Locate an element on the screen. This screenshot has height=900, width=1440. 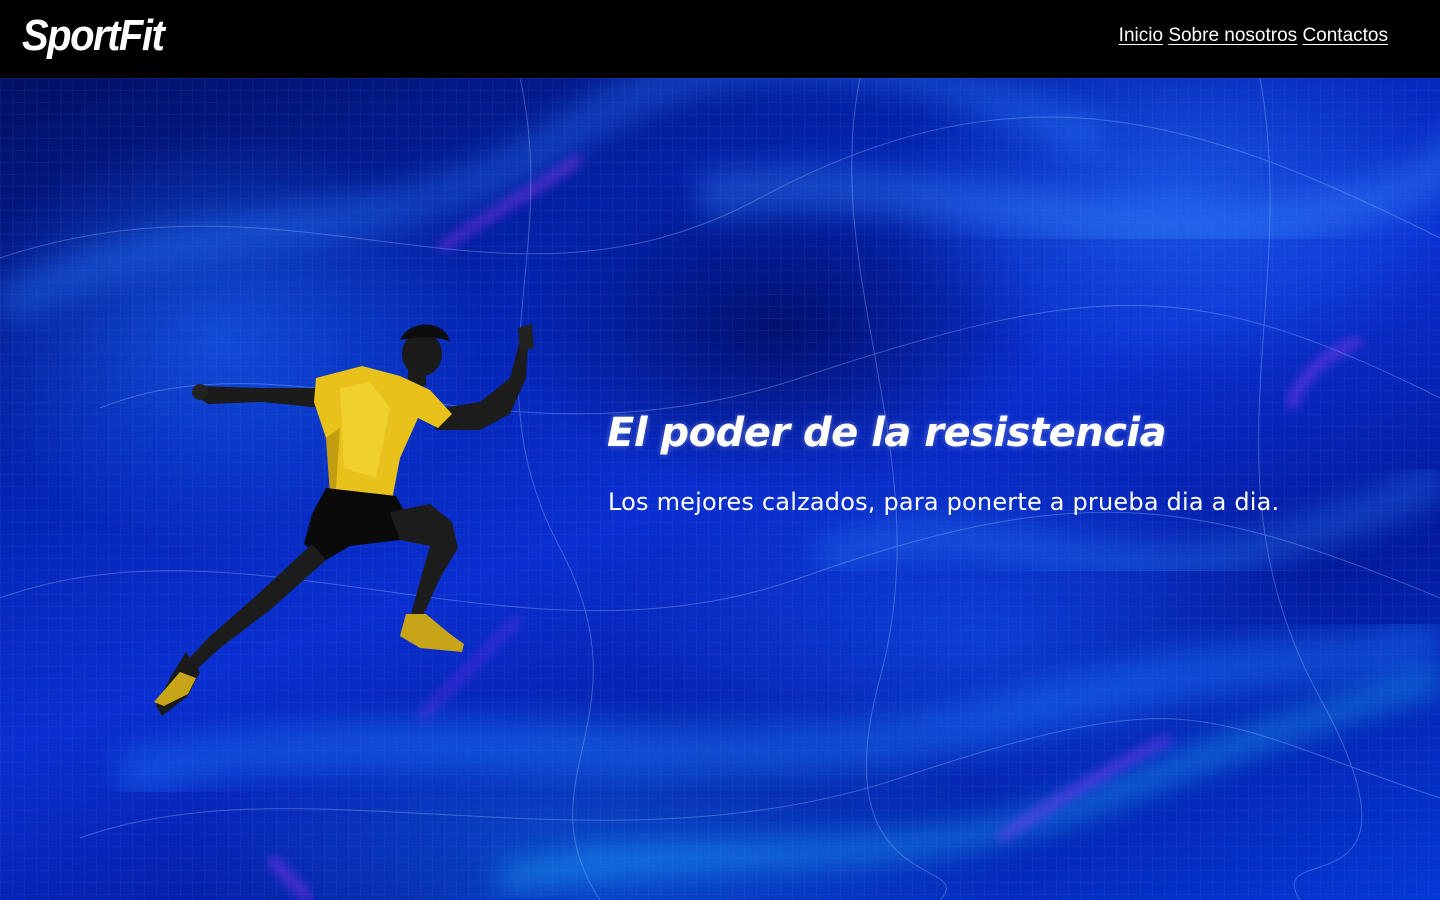
main-nav: Inicio Sobre nosotros Contactos is located at coordinates (1253, 36).